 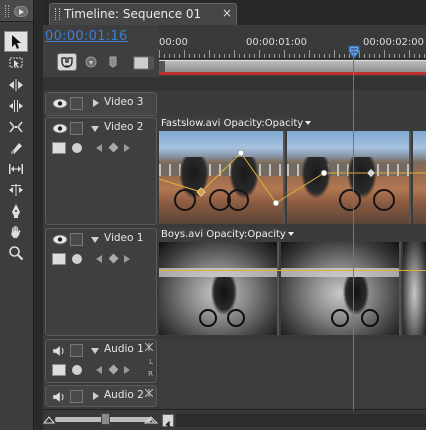 I want to click on zoom-in-icon, so click(x=151, y=420).